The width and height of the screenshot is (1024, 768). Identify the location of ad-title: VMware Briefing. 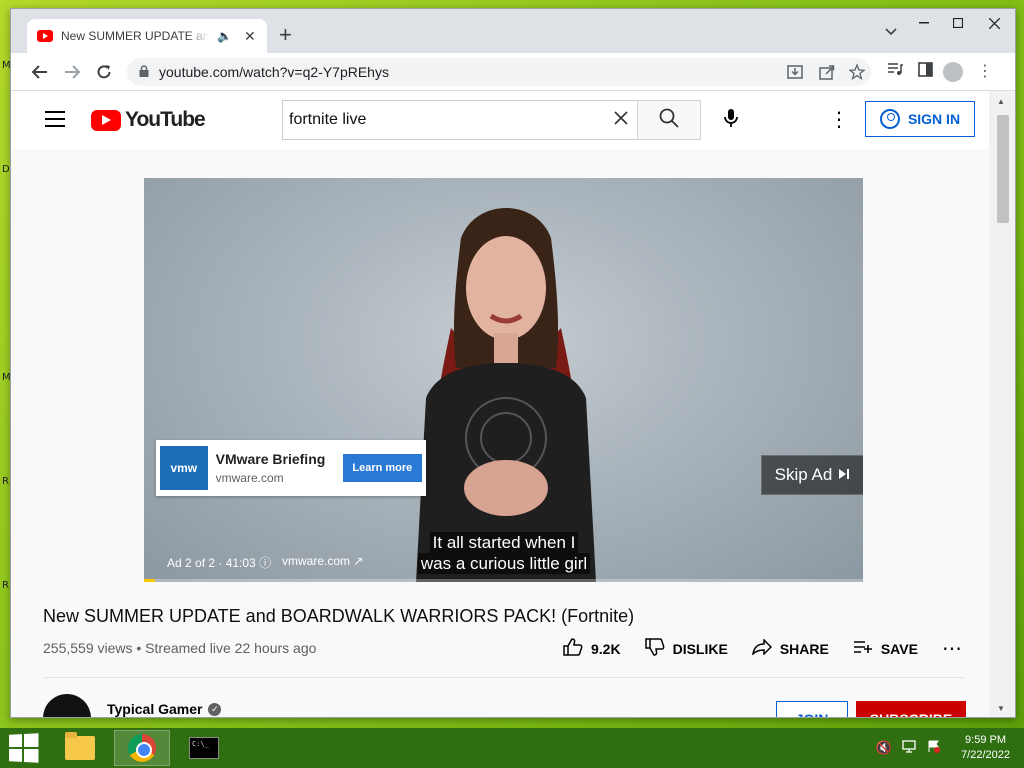
(270, 459).